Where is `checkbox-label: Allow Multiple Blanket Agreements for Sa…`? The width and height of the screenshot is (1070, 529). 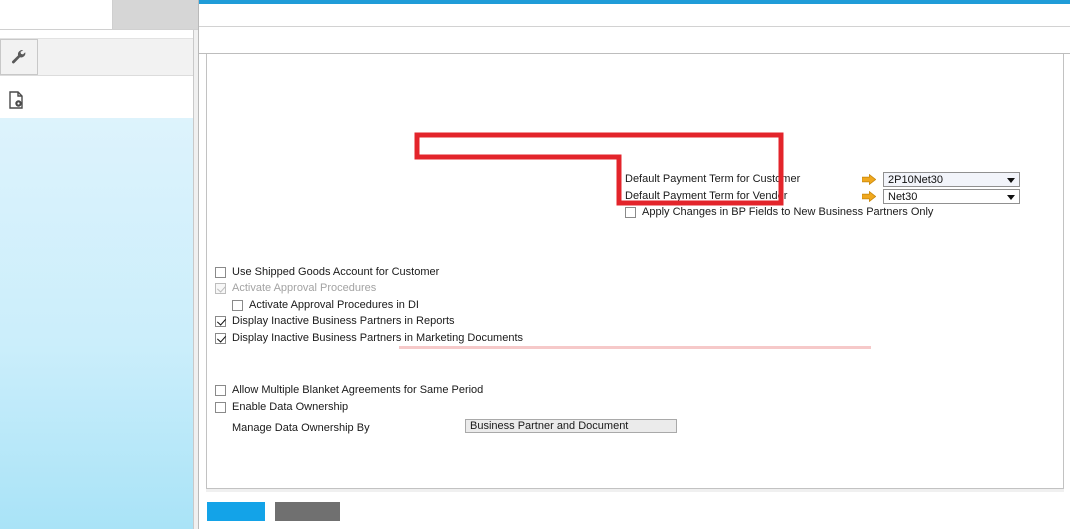
checkbox-label: Allow Multiple Blanket Agreements for Sa… is located at coordinates (358, 390).